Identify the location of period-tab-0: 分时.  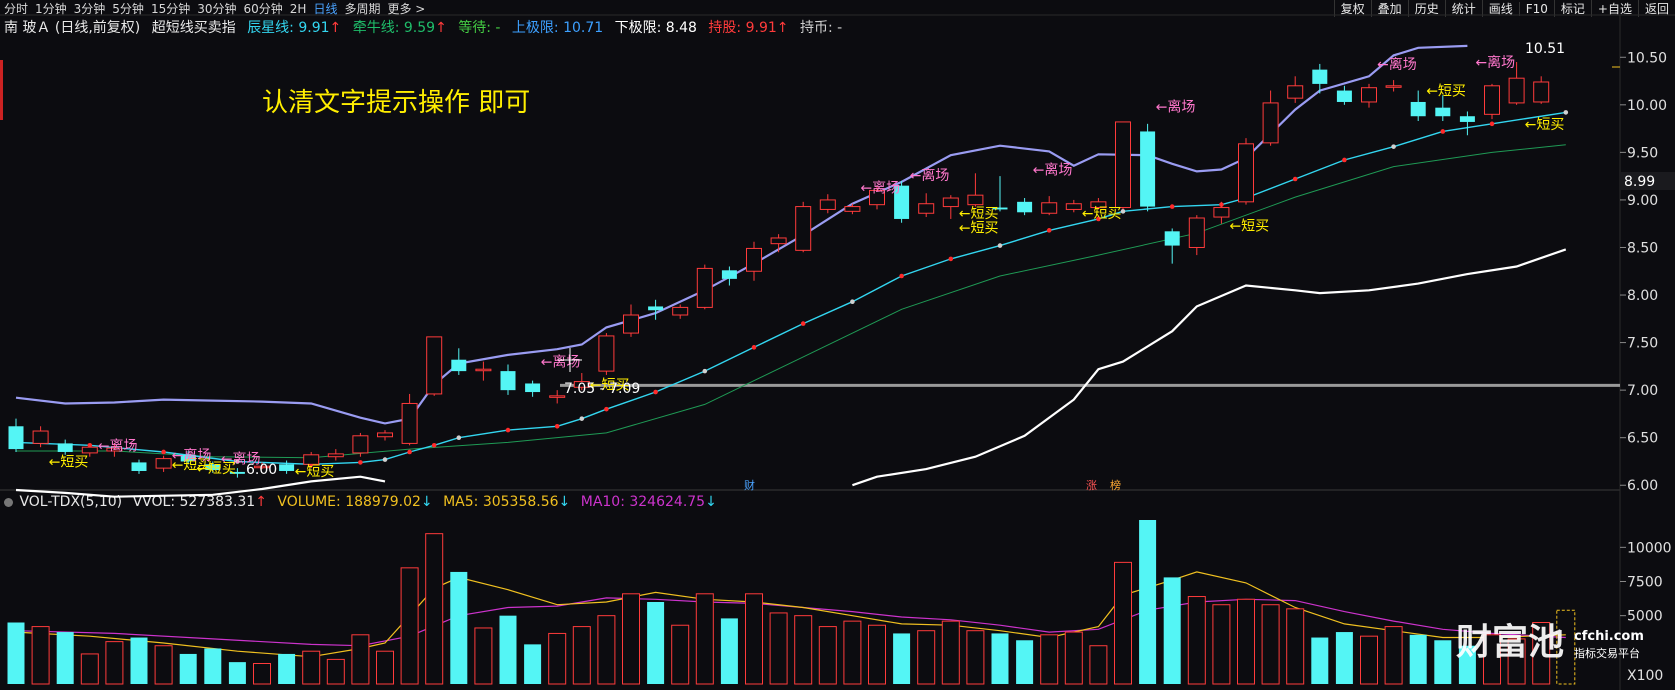
(16, 9).